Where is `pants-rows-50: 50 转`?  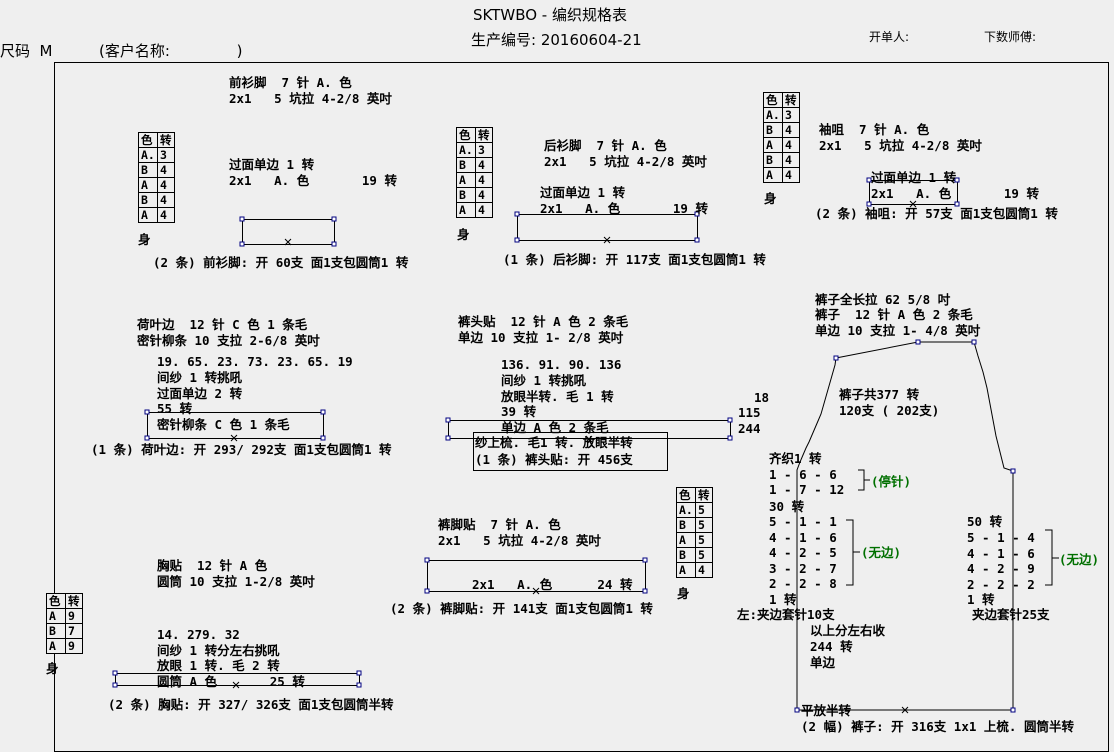 pants-rows-50: 50 转 is located at coordinates (985, 521).